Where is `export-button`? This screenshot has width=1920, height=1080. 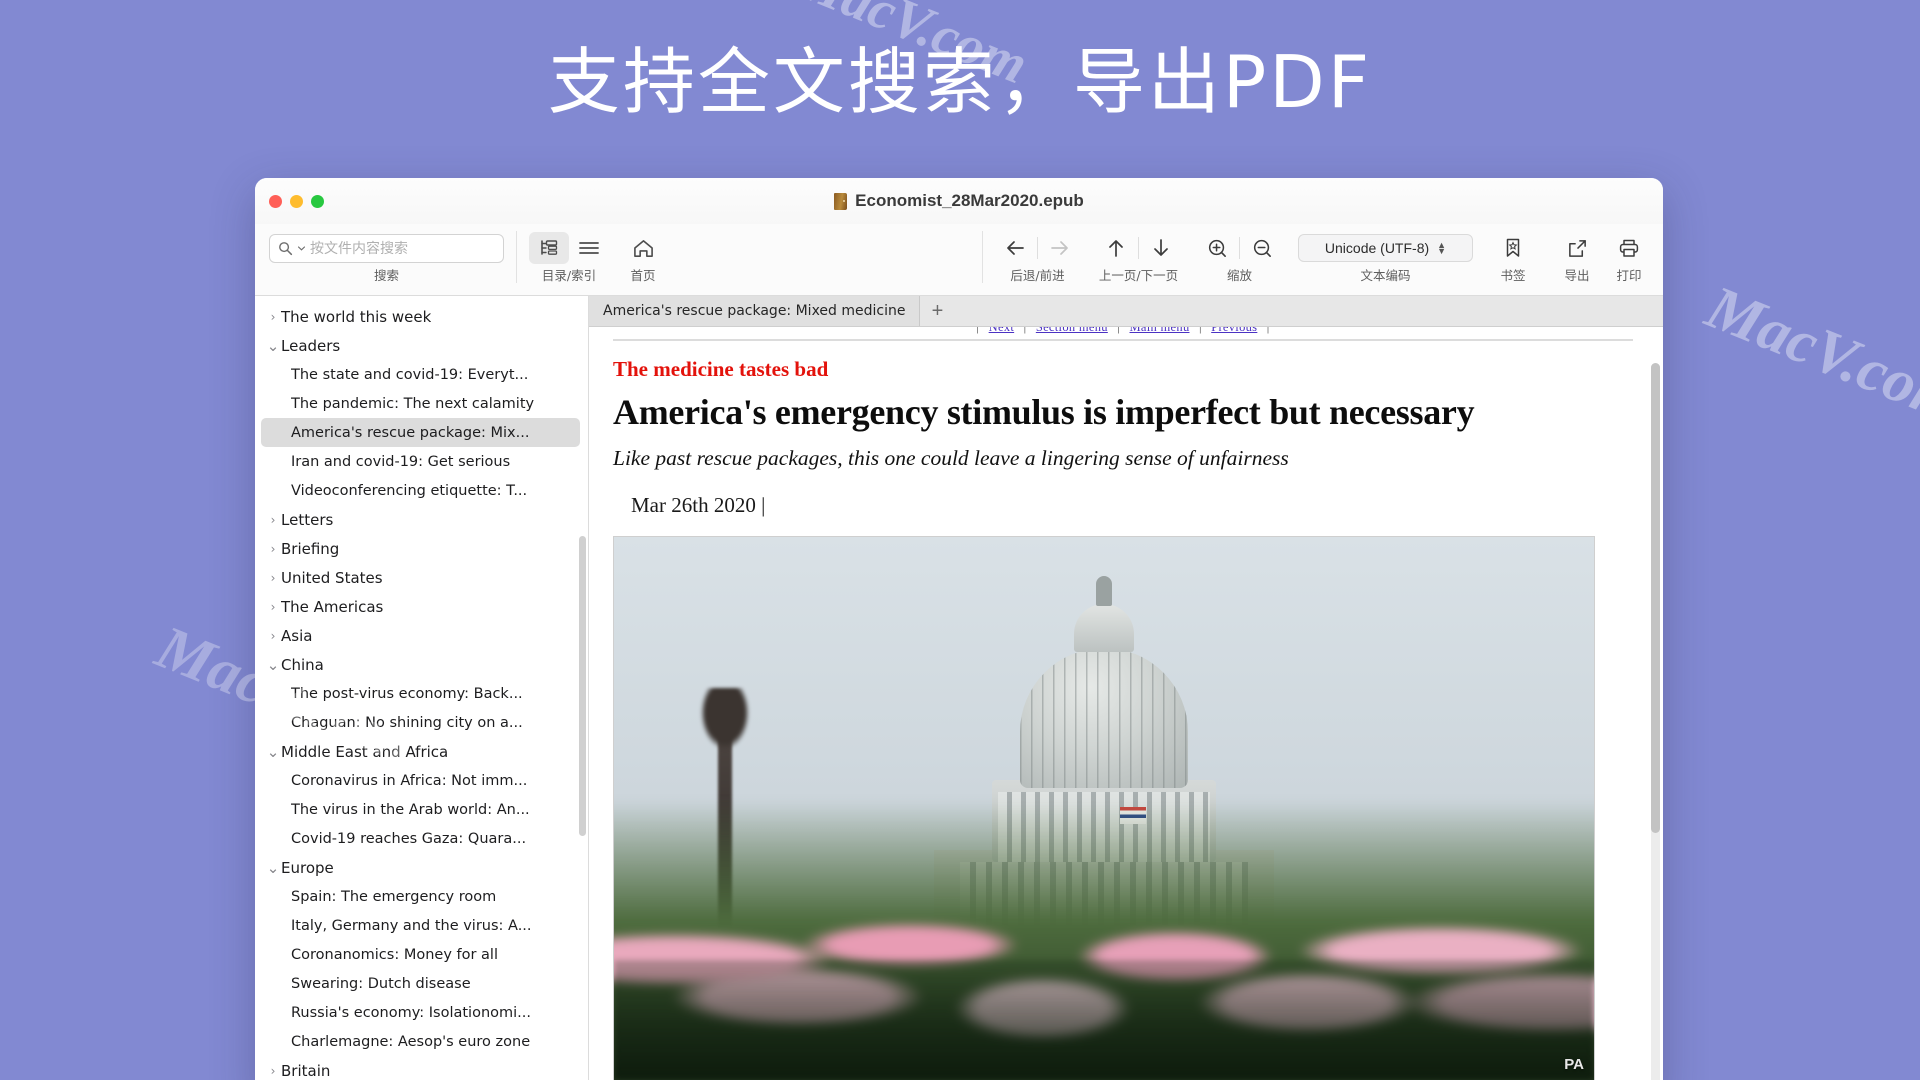
export-button is located at coordinates (1577, 248).